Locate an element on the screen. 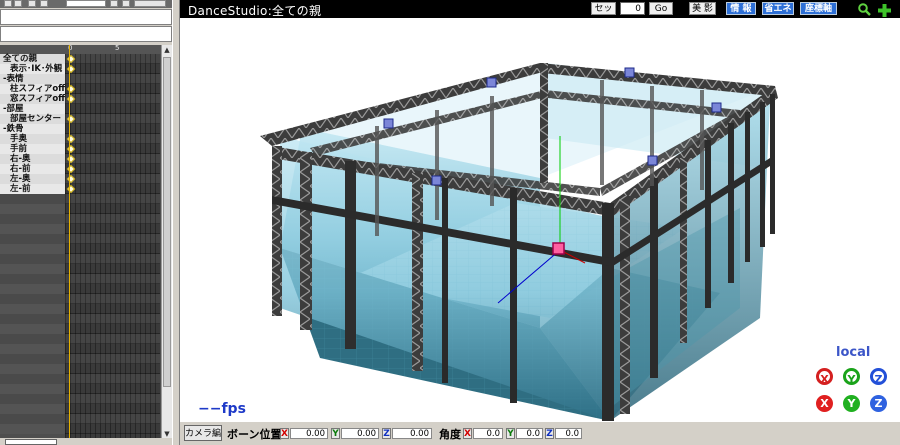 Image resolution: width=900 pixels, height=445 pixels. pos-z-field: 0.00 is located at coordinates (412, 433).